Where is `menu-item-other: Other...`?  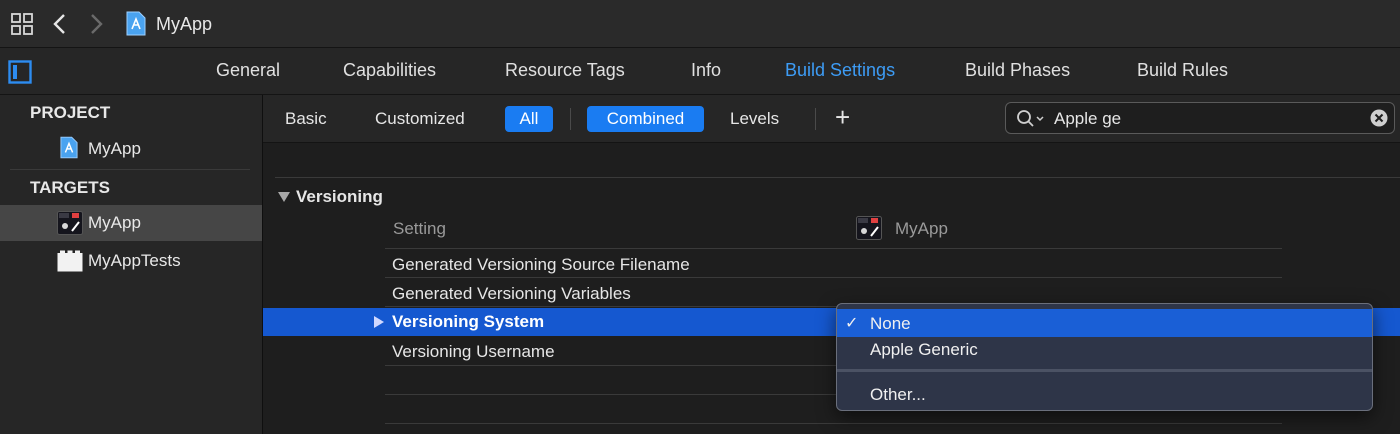
menu-item-other: Other... is located at coordinates (1104, 394).